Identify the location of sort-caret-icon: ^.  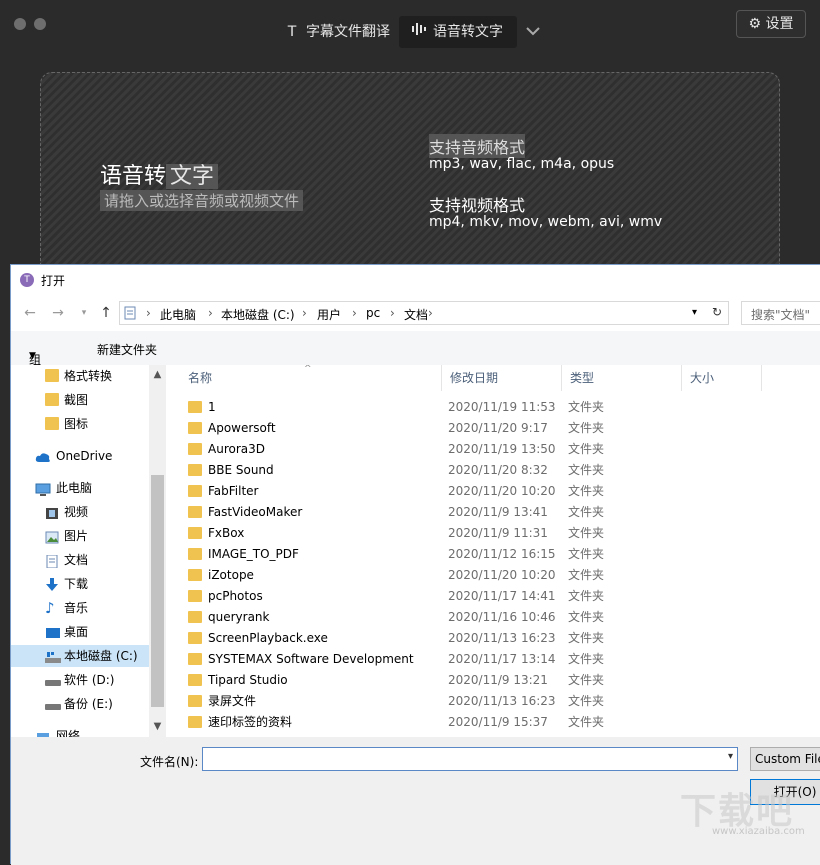
(308, 369).